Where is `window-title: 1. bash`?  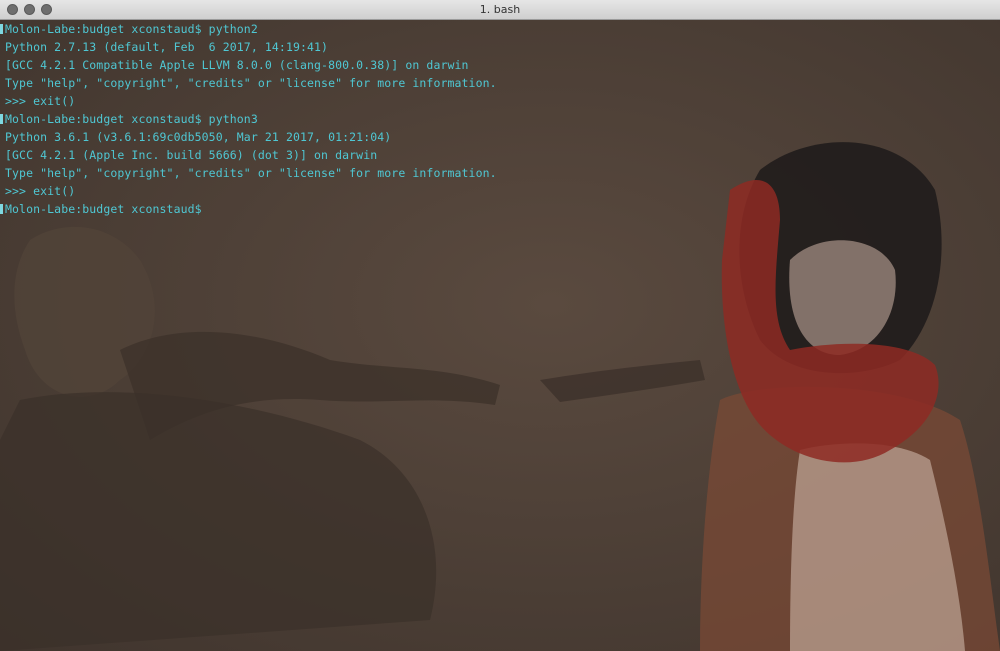 window-title: 1. bash is located at coordinates (500, 9).